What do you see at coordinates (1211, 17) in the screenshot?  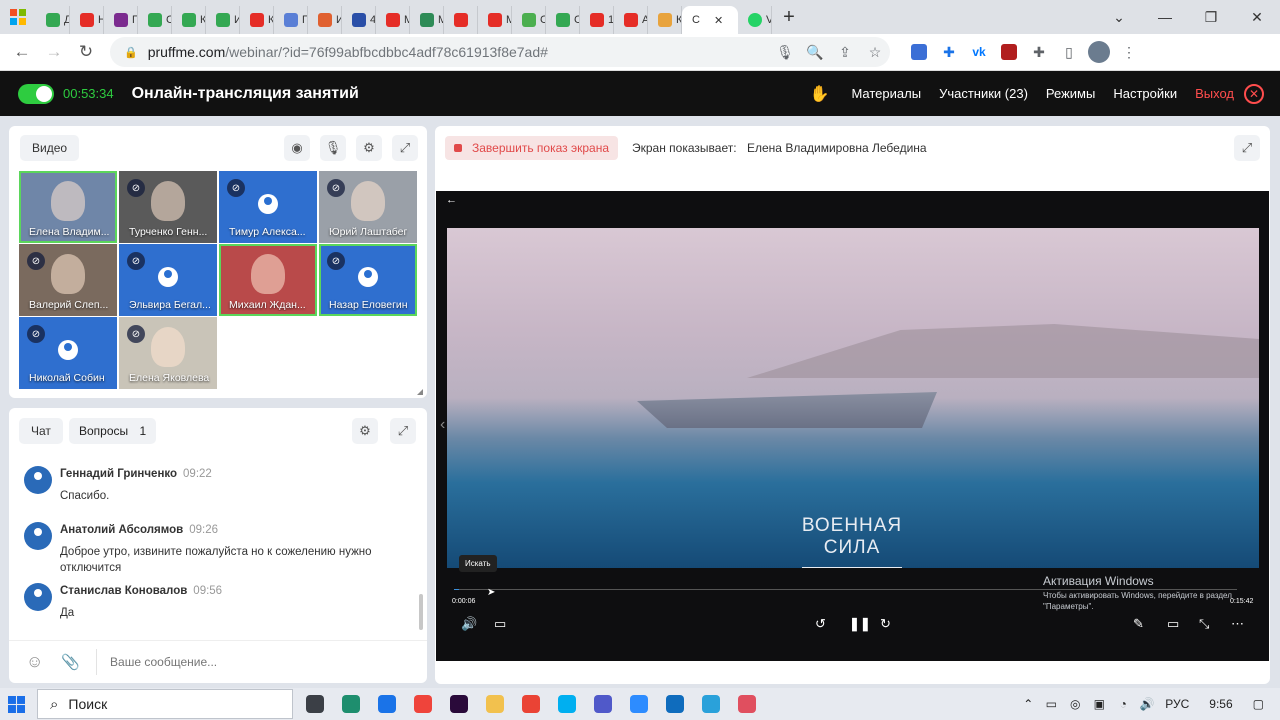 I see `restore-button: ❐` at bounding box center [1211, 17].